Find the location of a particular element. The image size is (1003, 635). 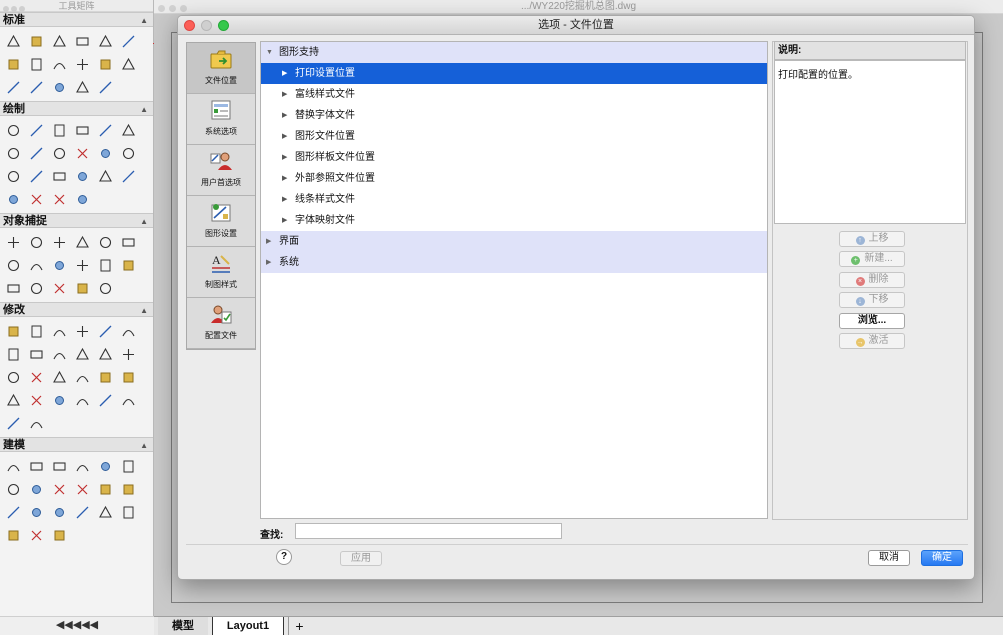

table-icon is located at coordinates (13, 176).